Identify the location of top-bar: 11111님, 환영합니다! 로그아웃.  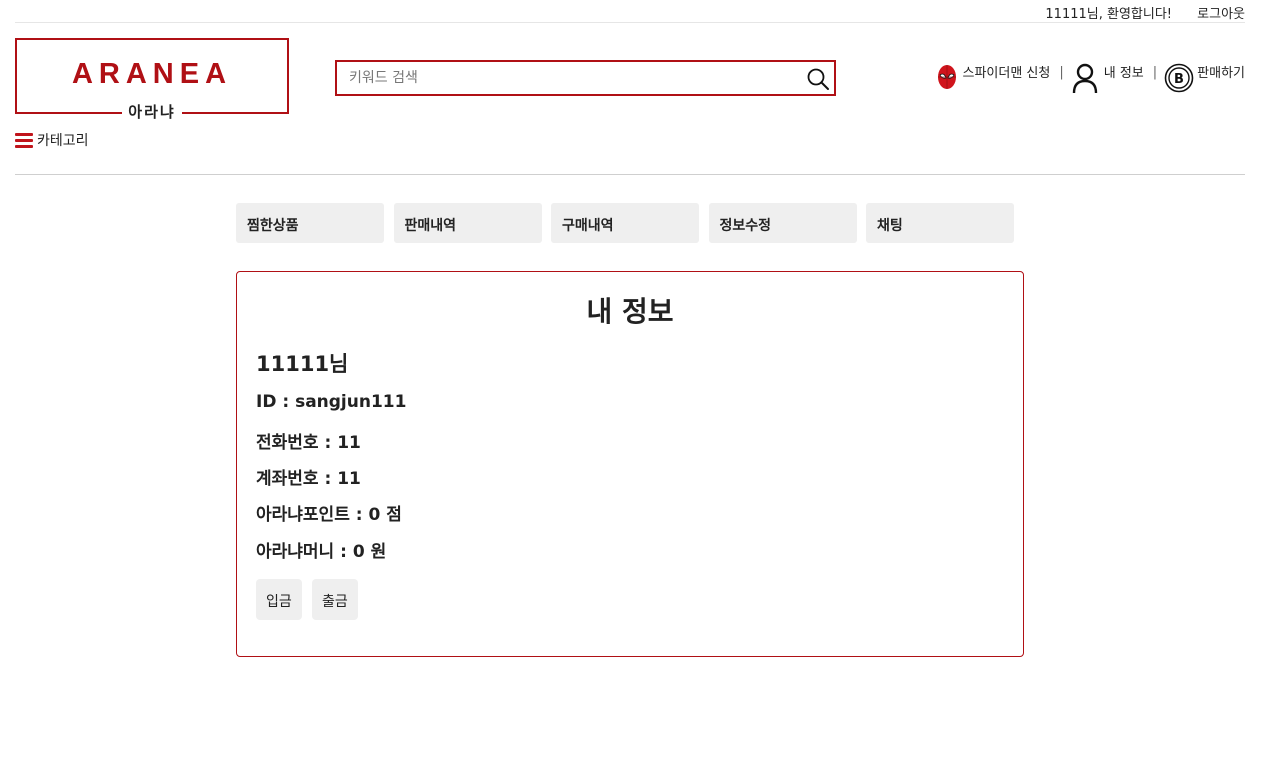
(630, 11).